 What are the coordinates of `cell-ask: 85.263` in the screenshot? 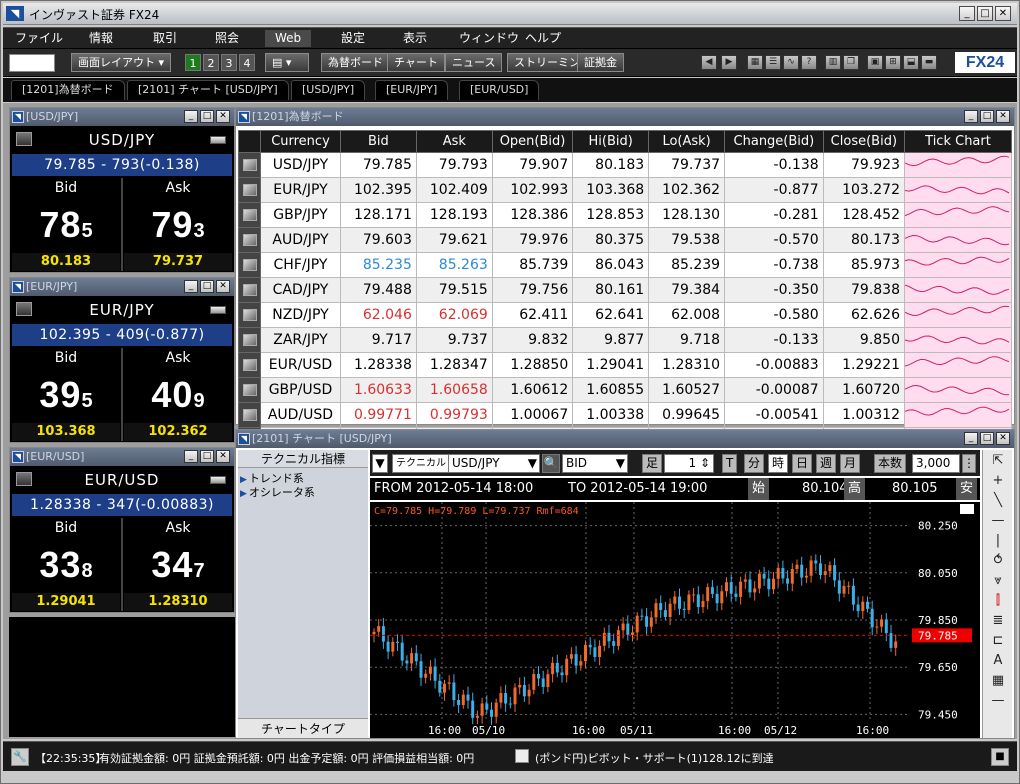 It's located at (454, 265).